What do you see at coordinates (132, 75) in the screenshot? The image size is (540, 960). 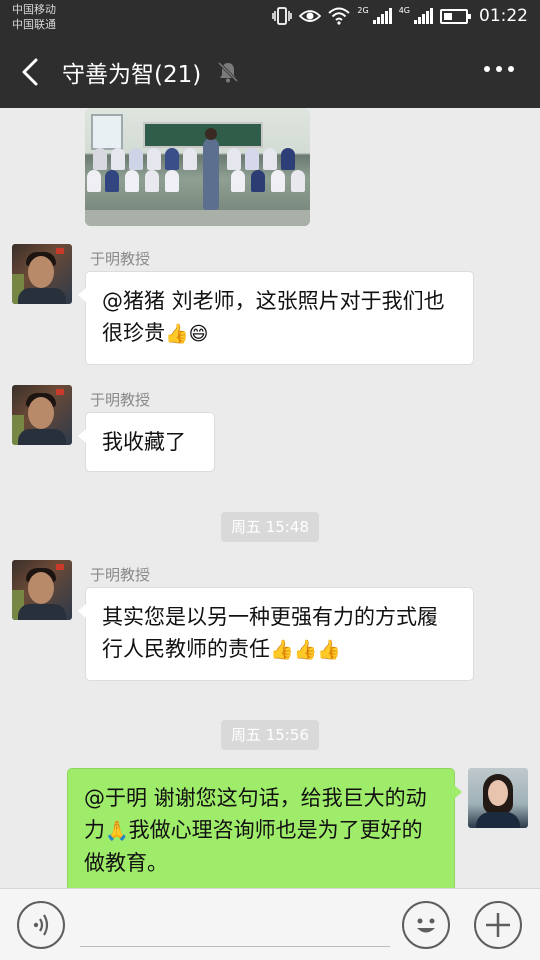 I see `chat-title: 守善为智(21)` at bounding box center [132, 75].